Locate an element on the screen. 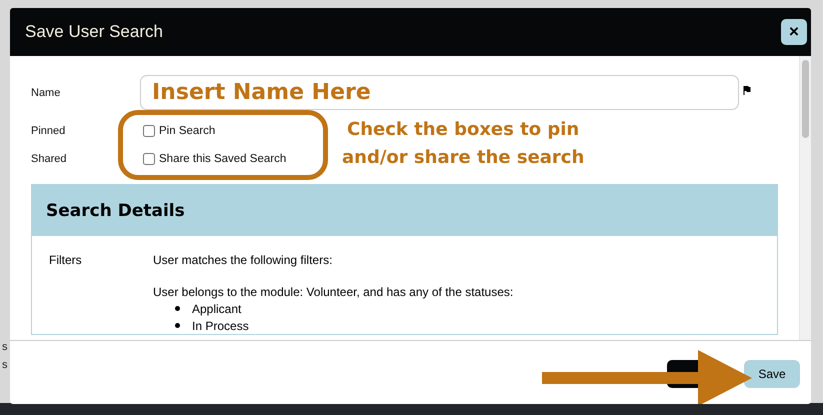 The width and height of the screenshot is (823, 415). save-button: Save is located at coordinates (772, 374).